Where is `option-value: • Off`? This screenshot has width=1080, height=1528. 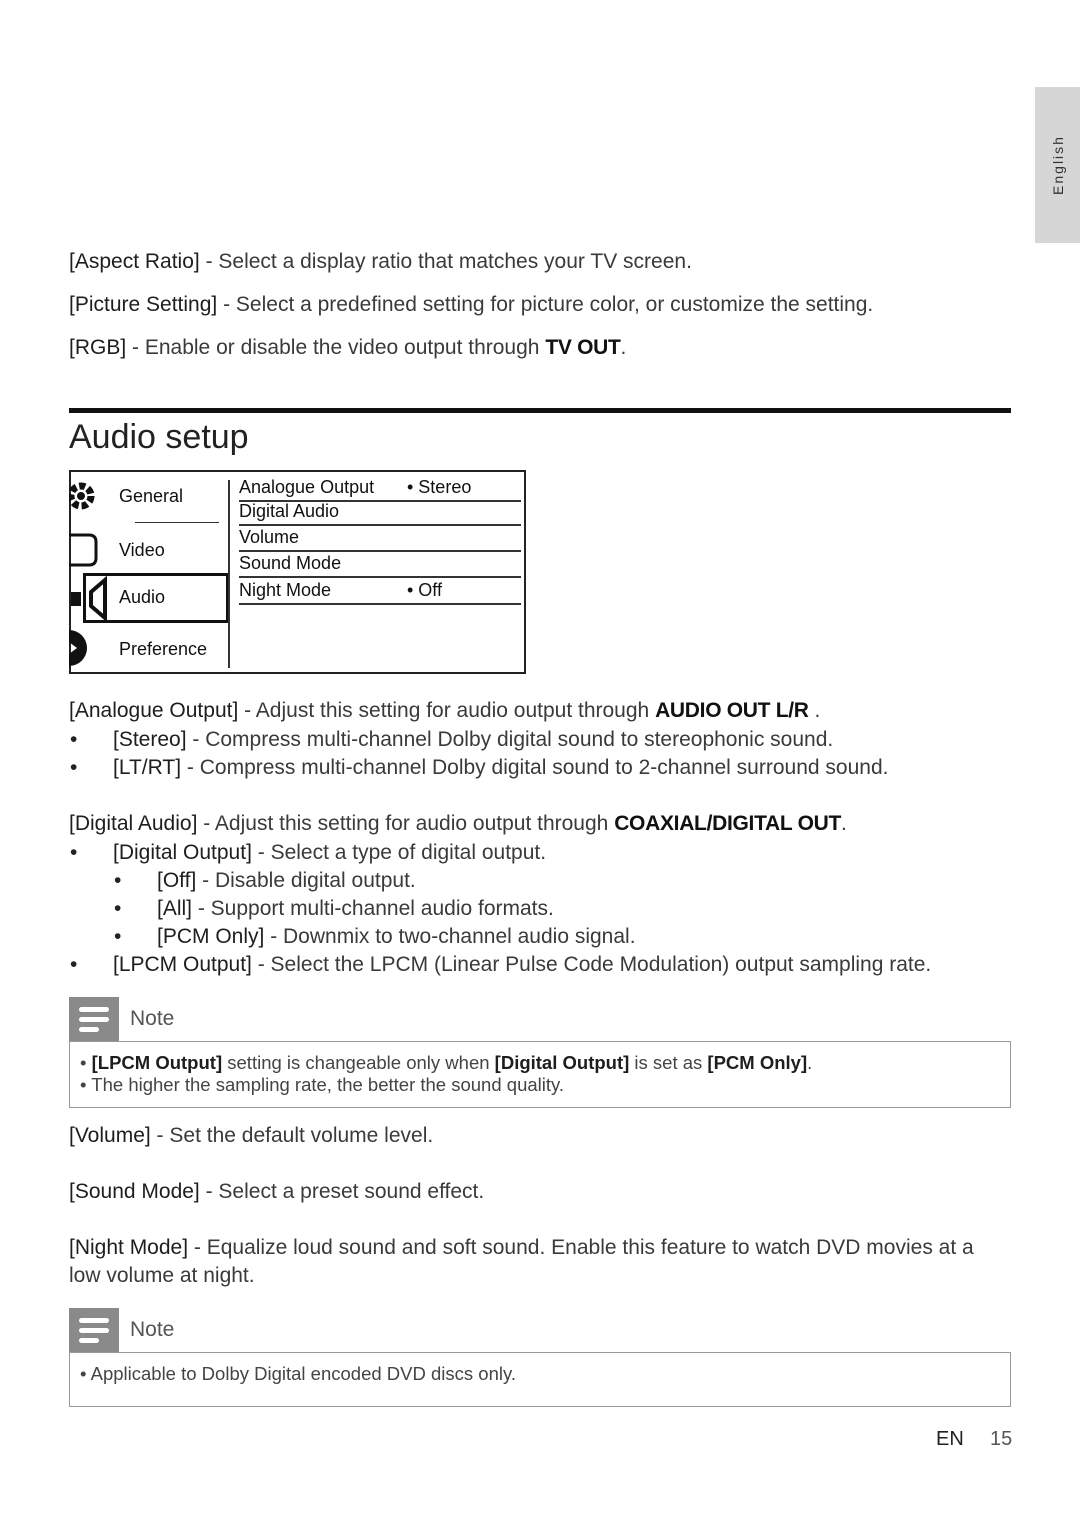 option-value: • Off is located at coordinates (424, 590).